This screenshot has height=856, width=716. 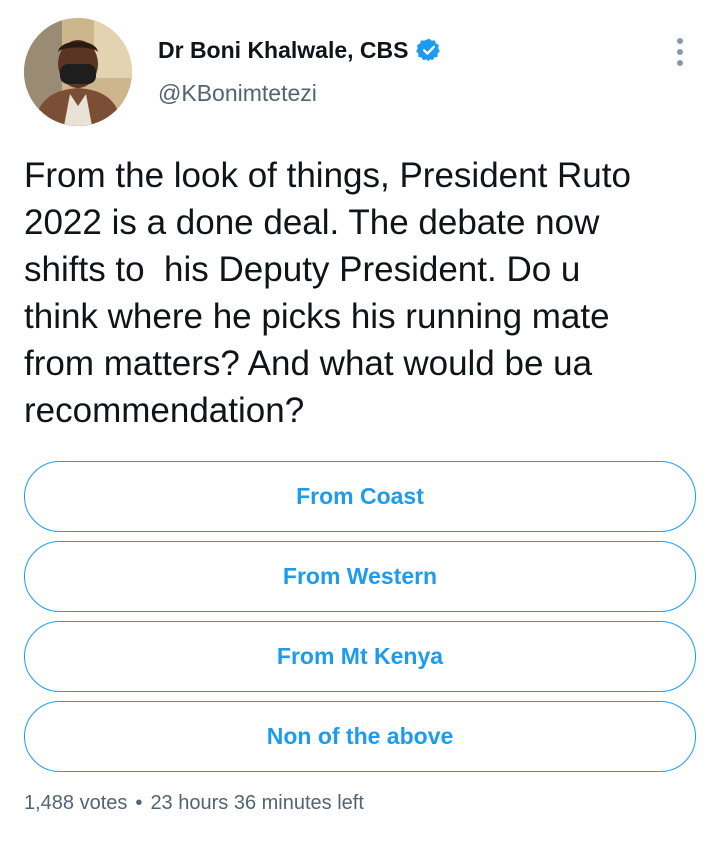 What do you see at coordinates (360, 496) in the screenshot?
I see `poll-option-coast: From Coast` at bounding box center [360, 496].